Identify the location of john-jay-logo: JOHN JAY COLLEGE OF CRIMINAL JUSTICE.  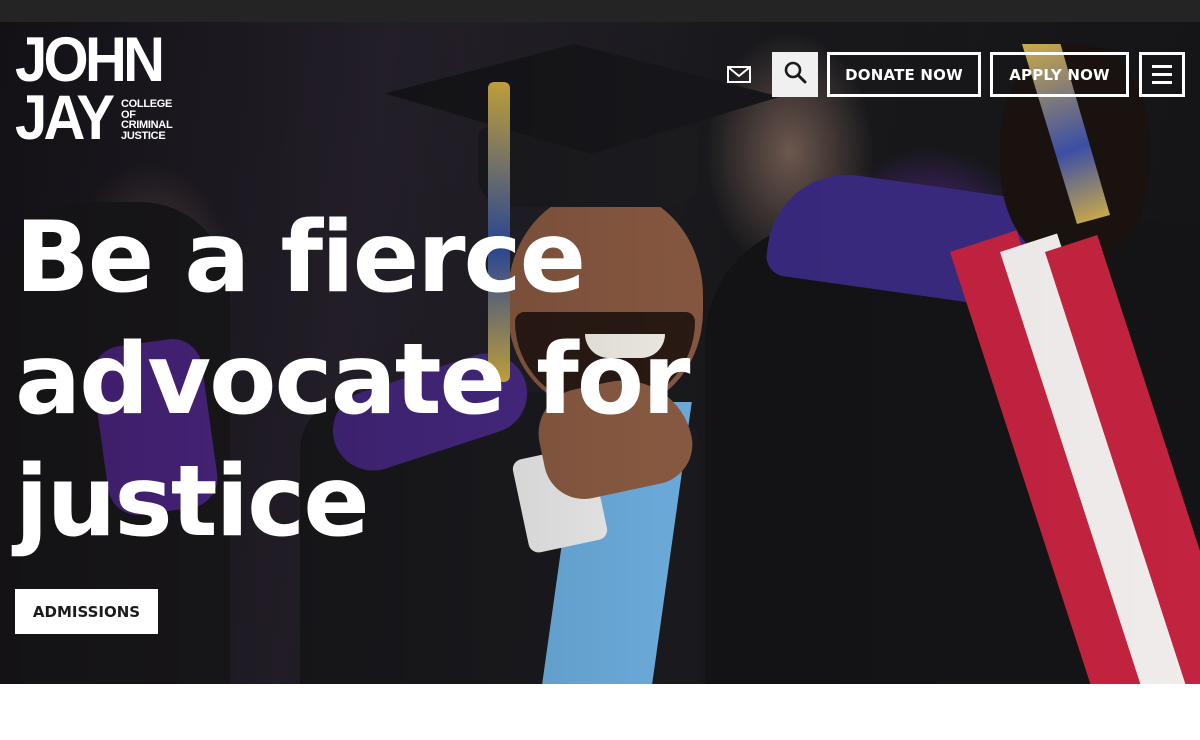
(97, 98).